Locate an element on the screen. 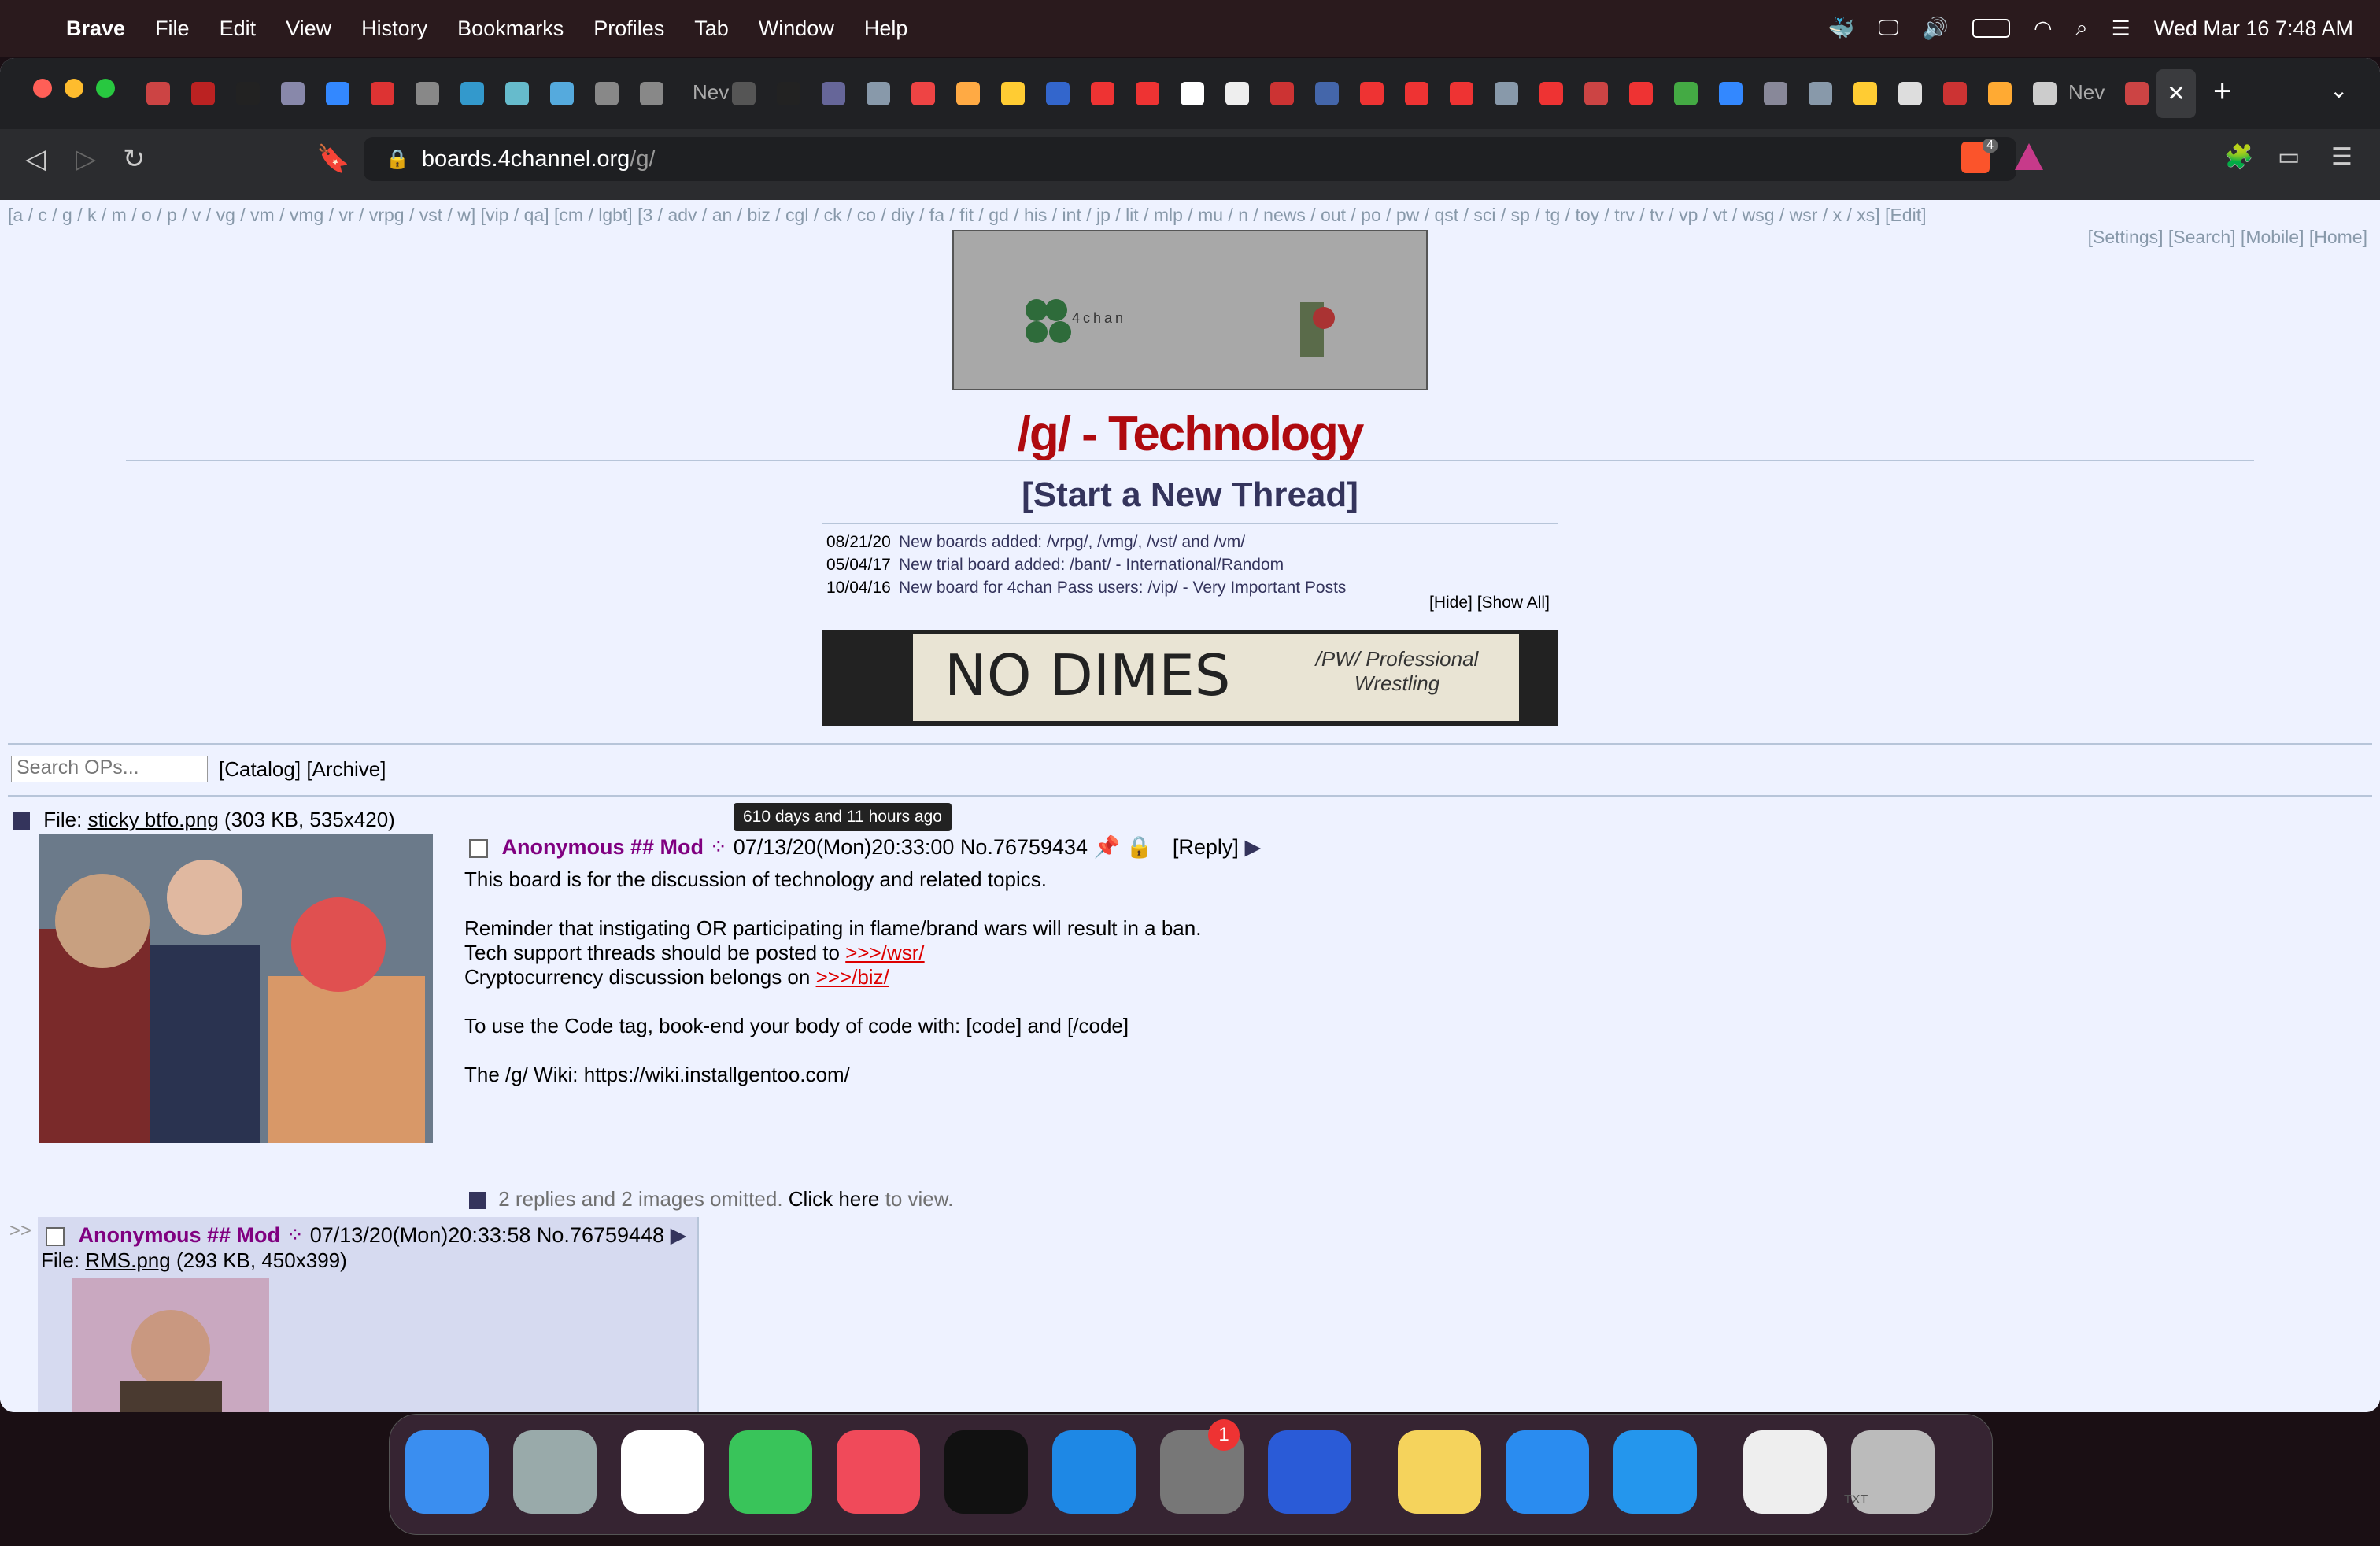 The image size is (2380, 1546). spotlight-search-icon: ⌕ is located at coordinates (2082, 28).